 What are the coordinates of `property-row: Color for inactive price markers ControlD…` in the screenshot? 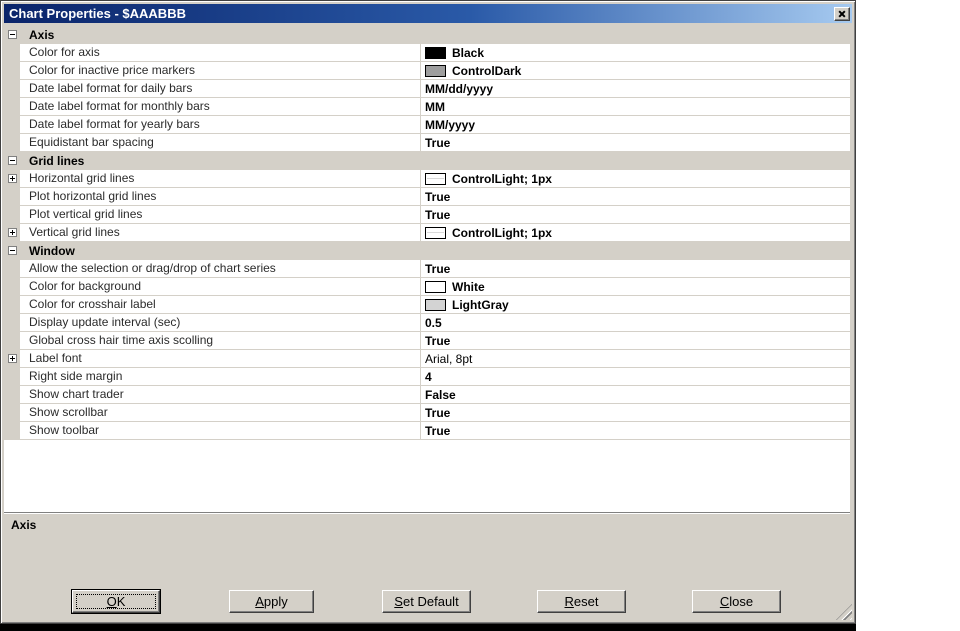 It's located at (427, 71).